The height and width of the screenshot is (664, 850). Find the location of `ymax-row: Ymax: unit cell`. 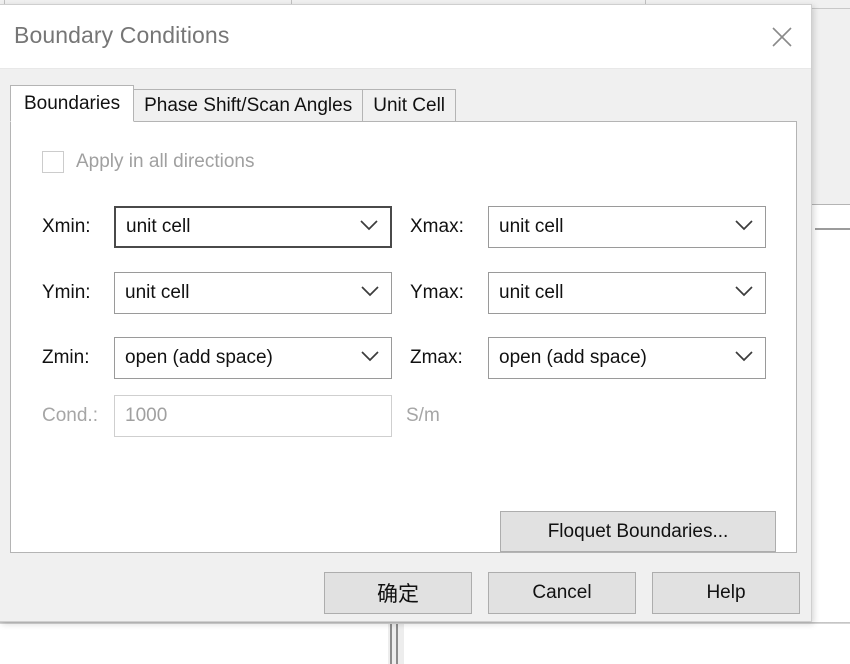

ymax-row: Ymax: unit cell is located at coordinates (588, 293).